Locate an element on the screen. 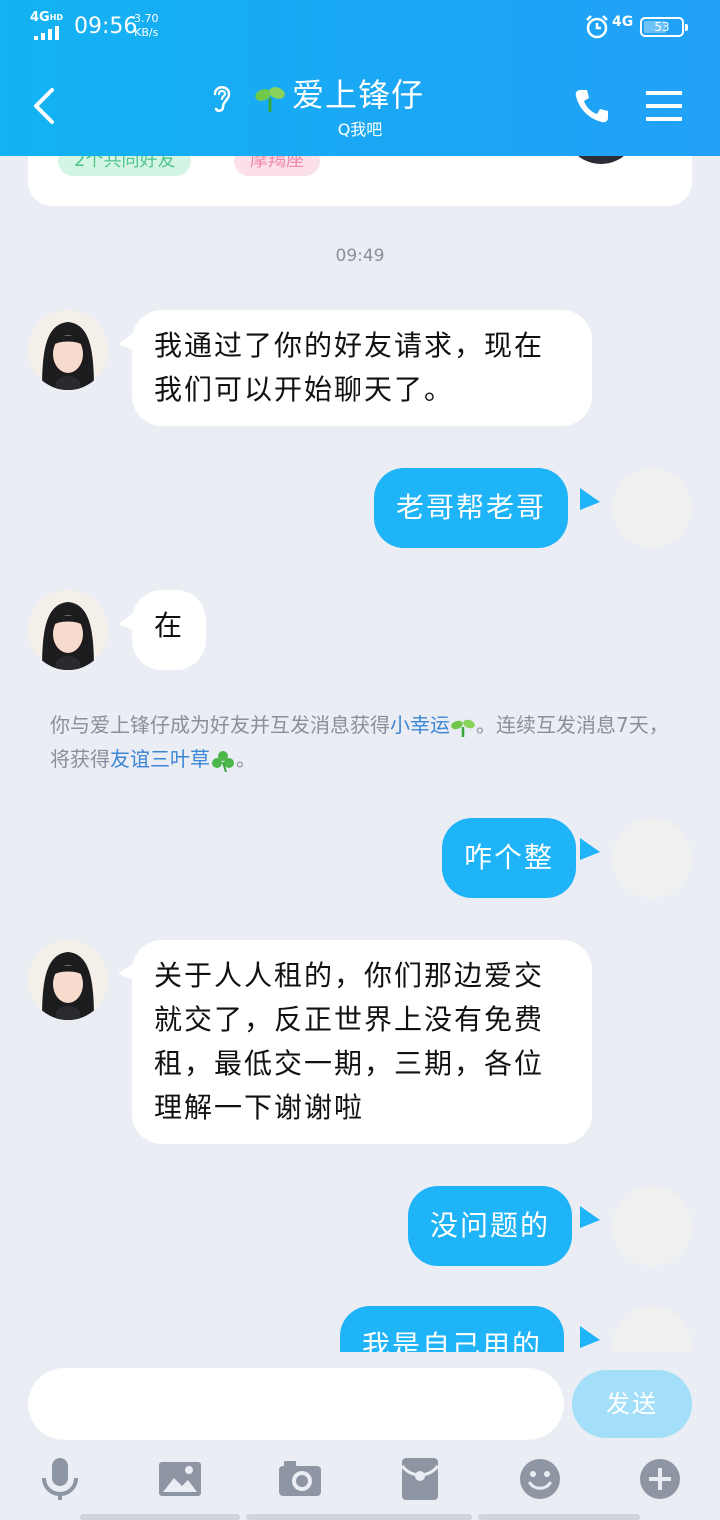 This screenshot has height=1520, width=720. network-sup: HD is located at coordinates (56, 17).